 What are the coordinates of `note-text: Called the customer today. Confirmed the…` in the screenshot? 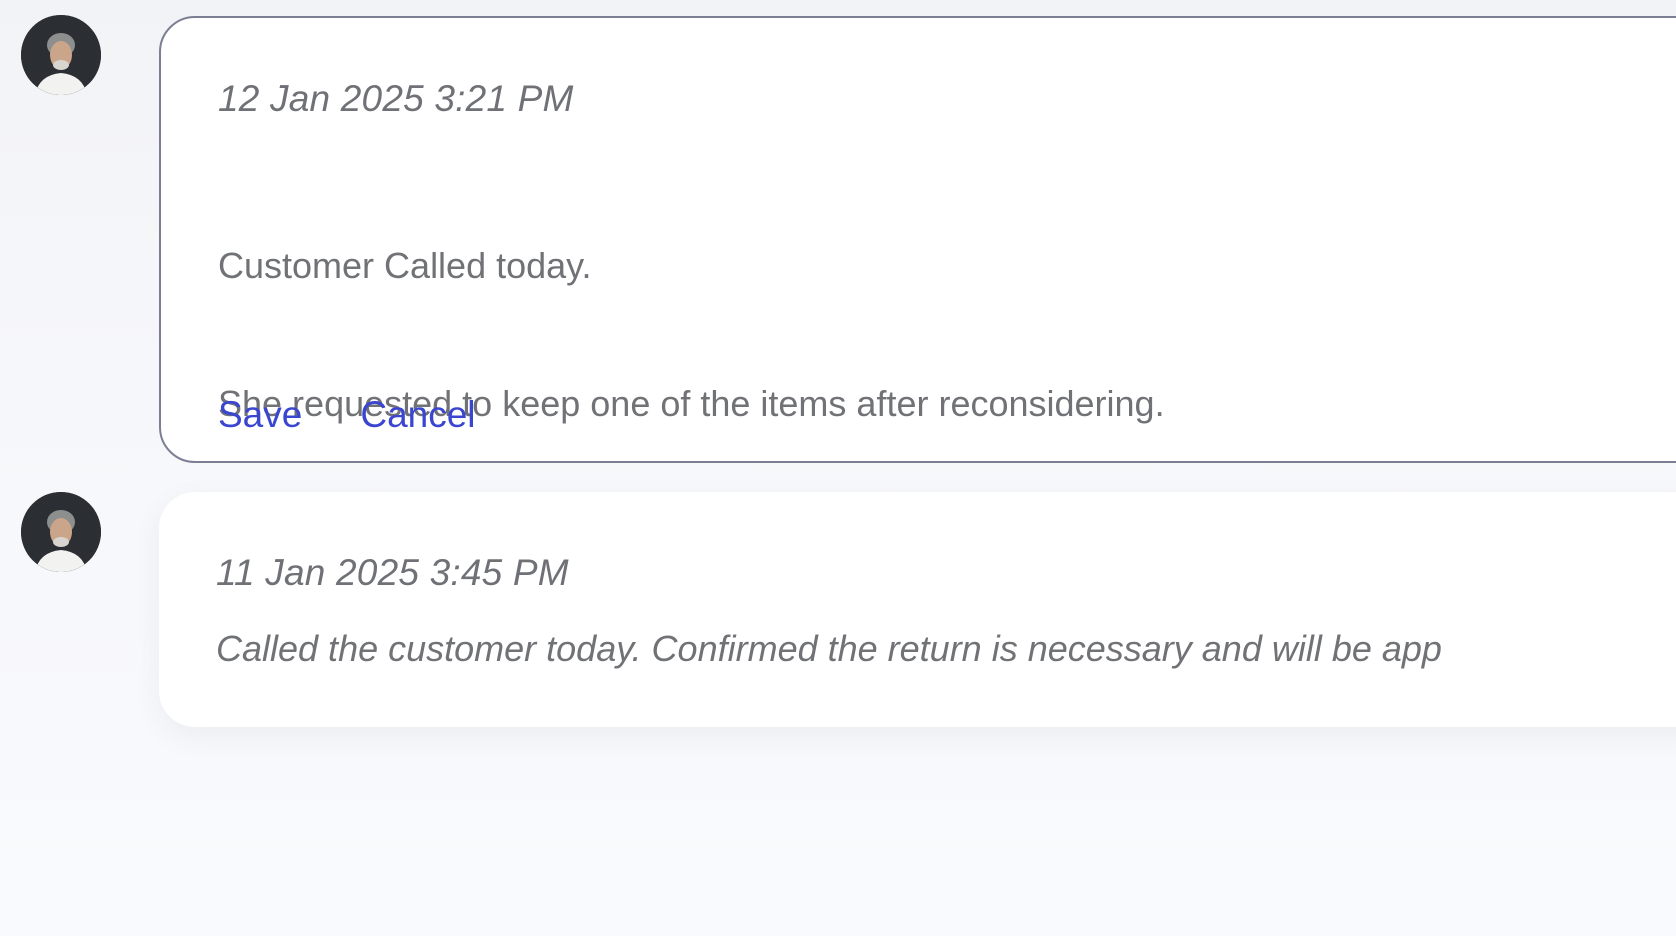 It's located at (829, 648).